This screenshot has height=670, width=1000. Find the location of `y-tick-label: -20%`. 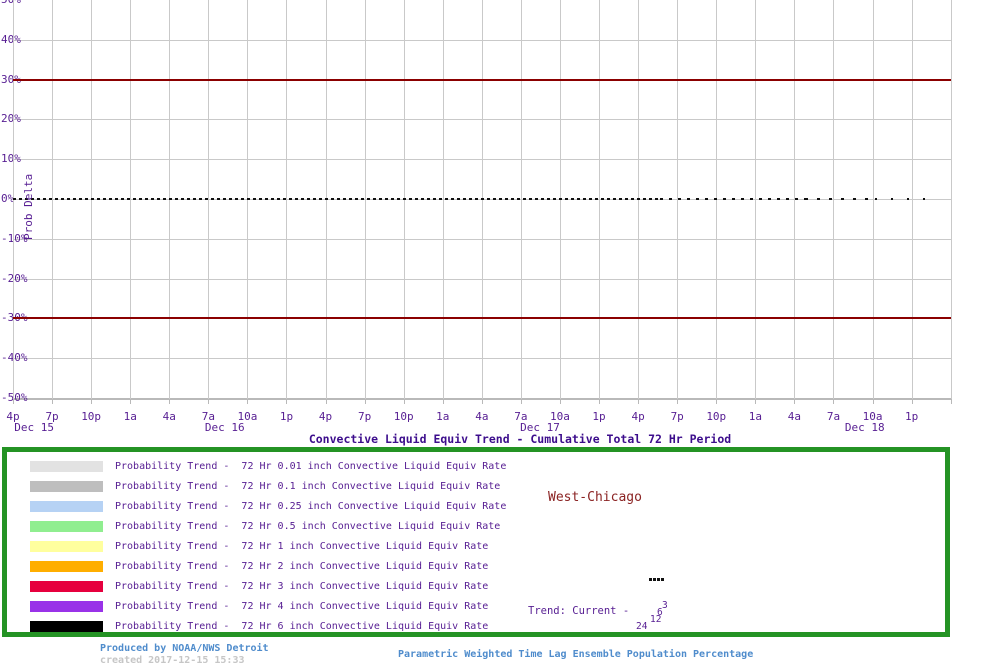

y-tick-label: -20% is located at coordinates (14, 278).